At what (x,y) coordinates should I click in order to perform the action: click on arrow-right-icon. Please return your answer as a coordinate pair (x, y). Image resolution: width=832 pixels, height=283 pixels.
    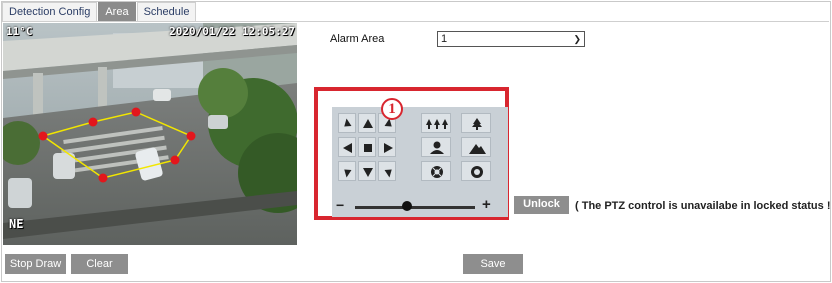
    Looking at the image, I should click on (387, 147).